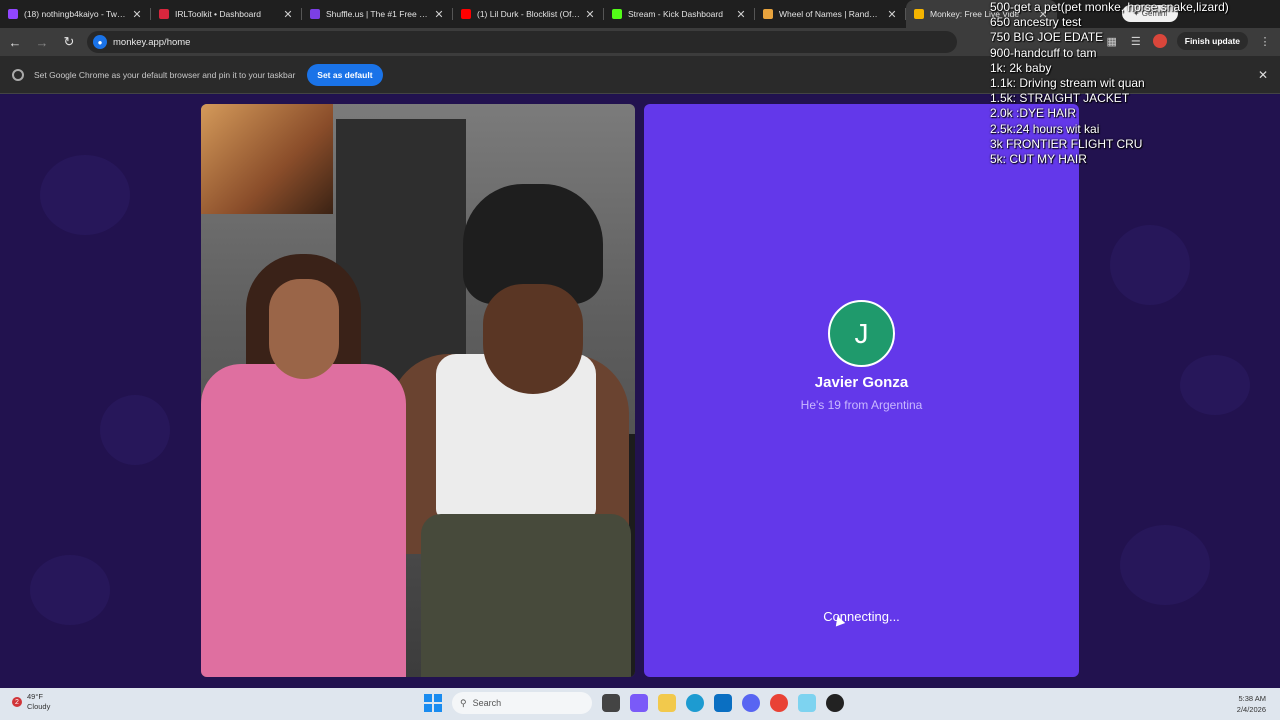 The width and height of the screenshot is (1280, 720). Describe the element at coordinates (345, 74) in the screenshot. I see `set-default-button: Set as default` at that location.